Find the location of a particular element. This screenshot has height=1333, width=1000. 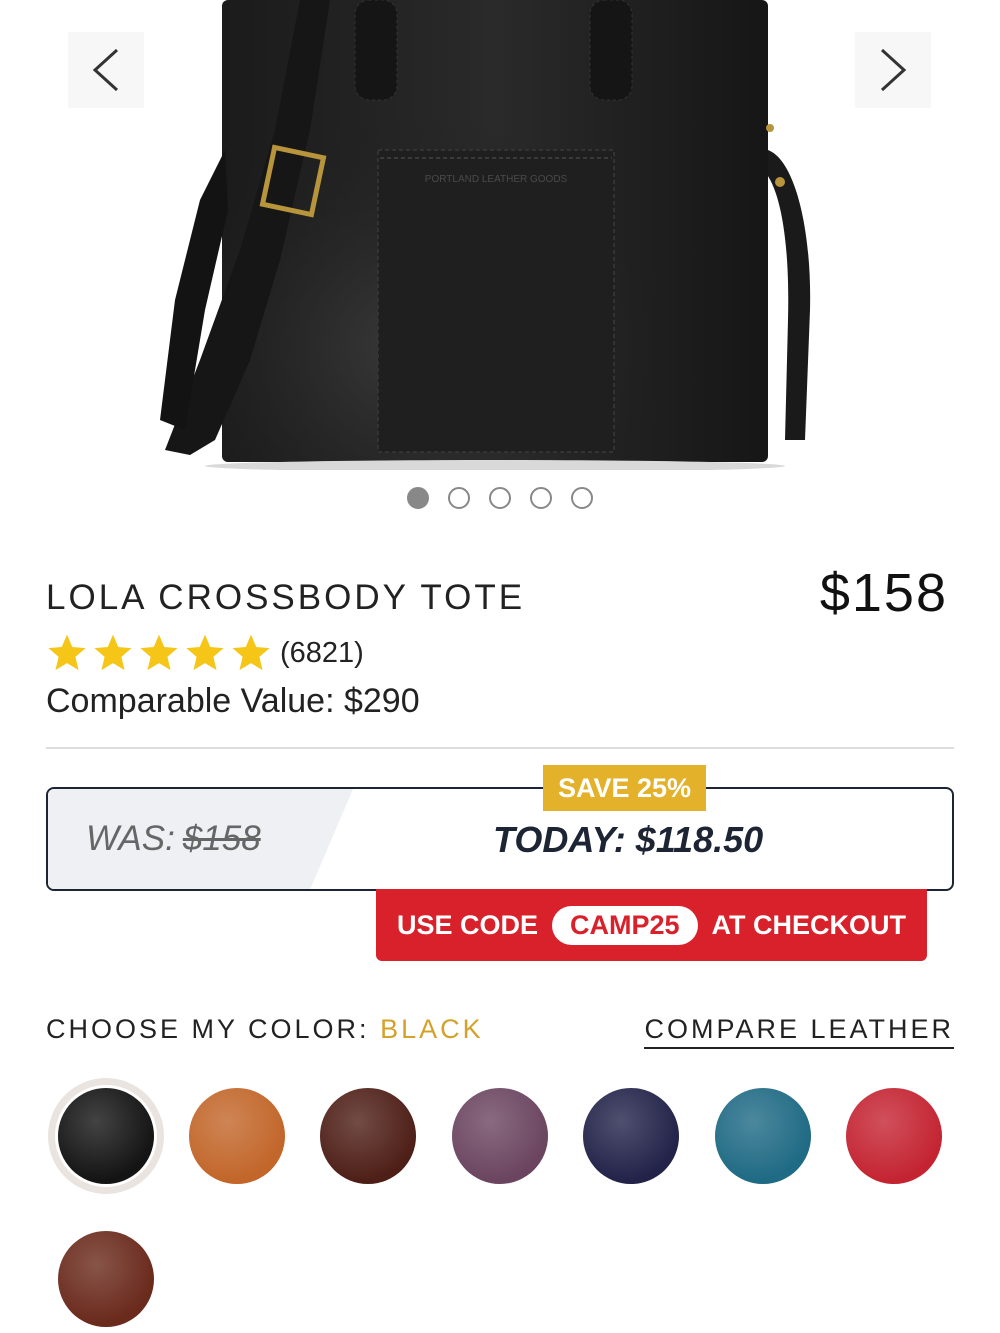

compare-leather-link: COMPARE LEATHER is located at coordinates (799, 1031).